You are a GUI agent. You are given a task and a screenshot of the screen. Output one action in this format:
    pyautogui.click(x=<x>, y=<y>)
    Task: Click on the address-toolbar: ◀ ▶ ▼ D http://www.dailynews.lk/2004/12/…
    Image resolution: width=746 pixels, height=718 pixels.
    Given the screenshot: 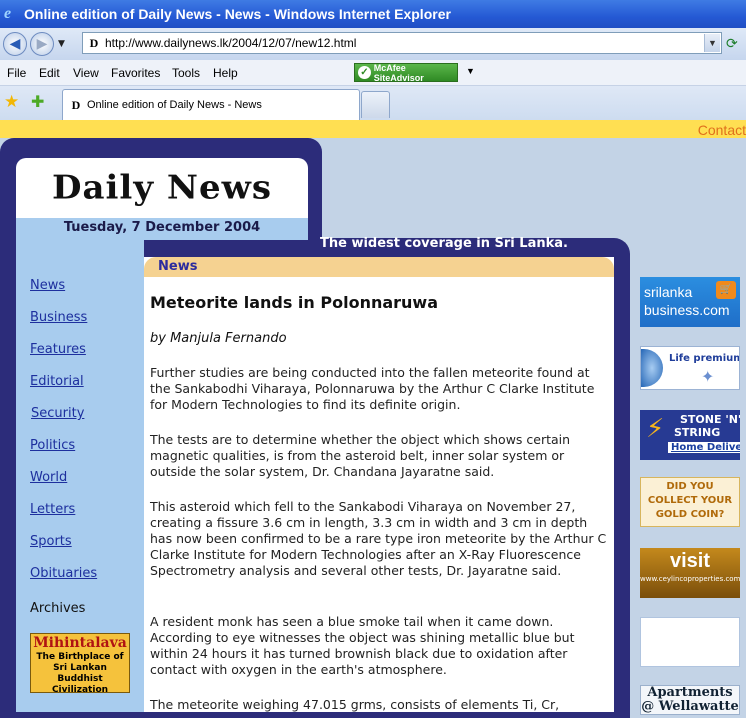 What is the action you would take?
    pyautogui.click(x=373, y=44)
    